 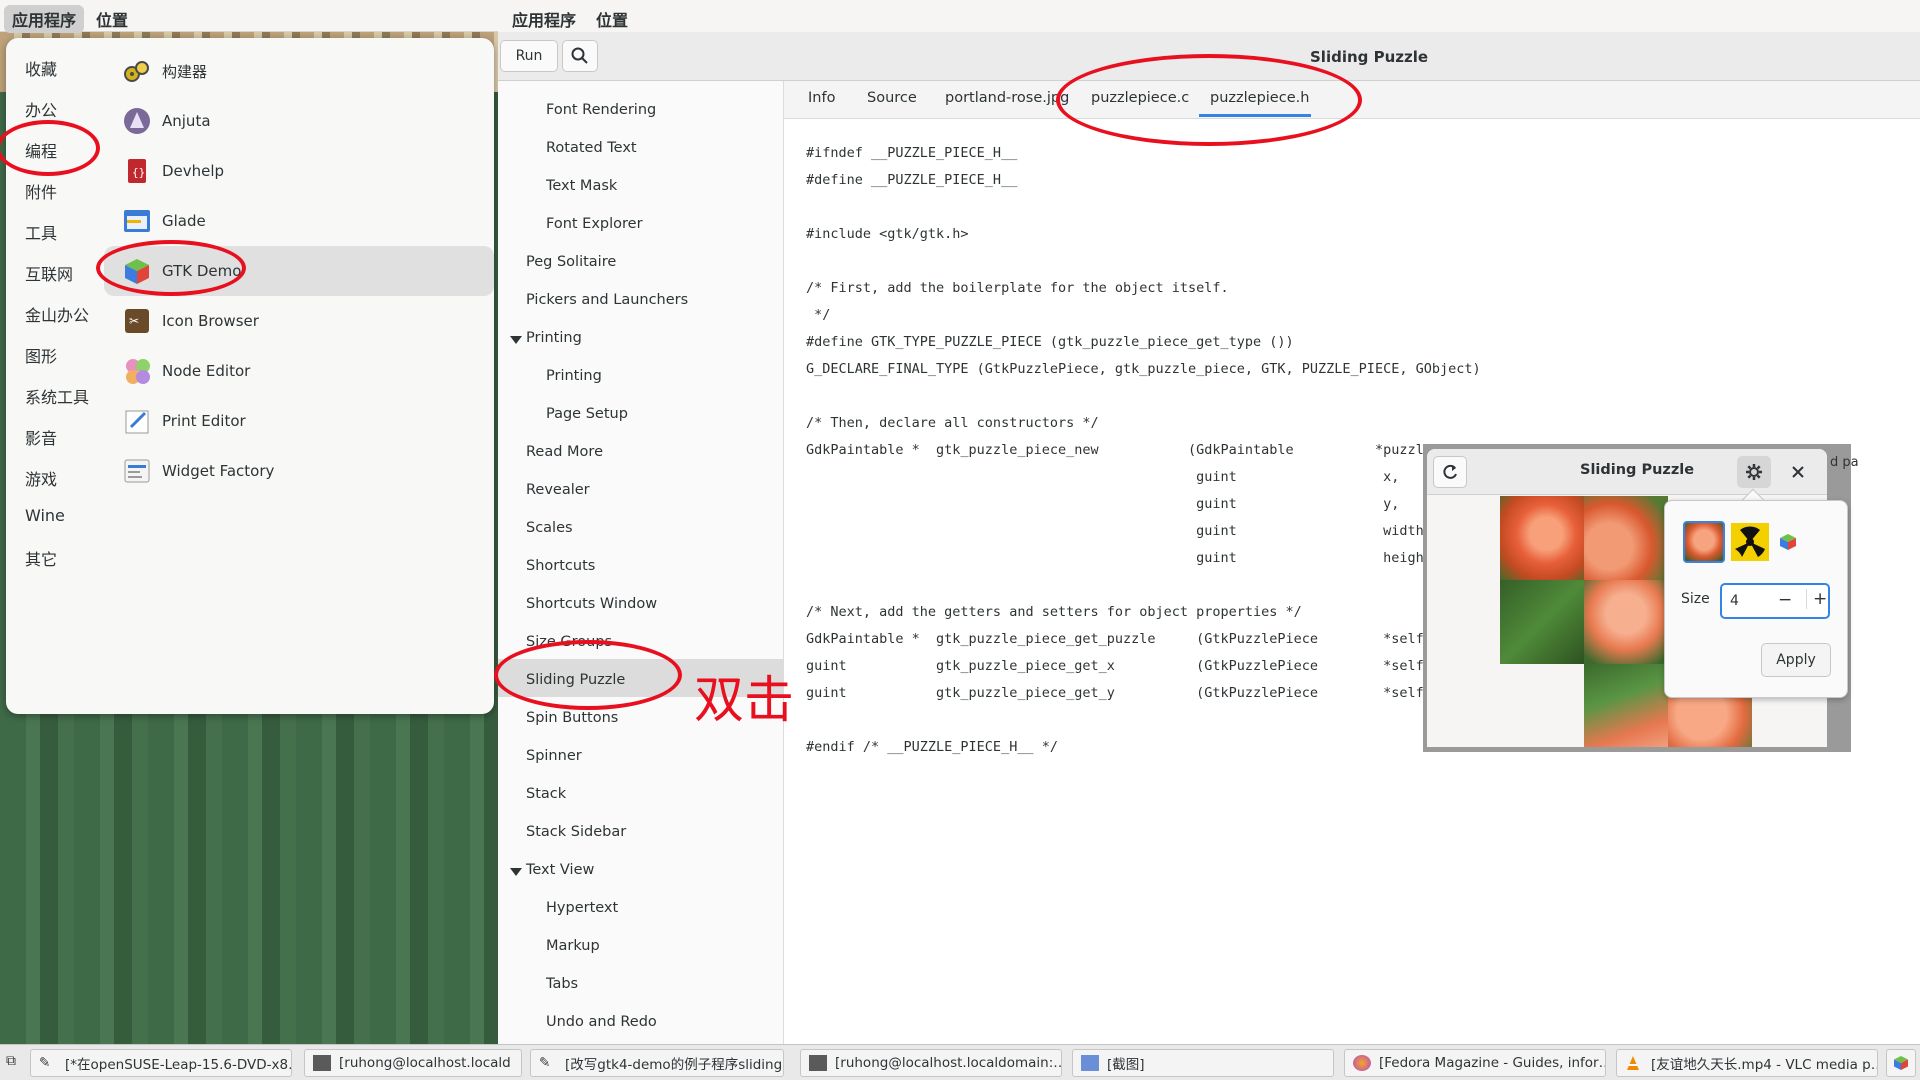 I want to click on category-accessories: 附件, so click(x=41, y=191).